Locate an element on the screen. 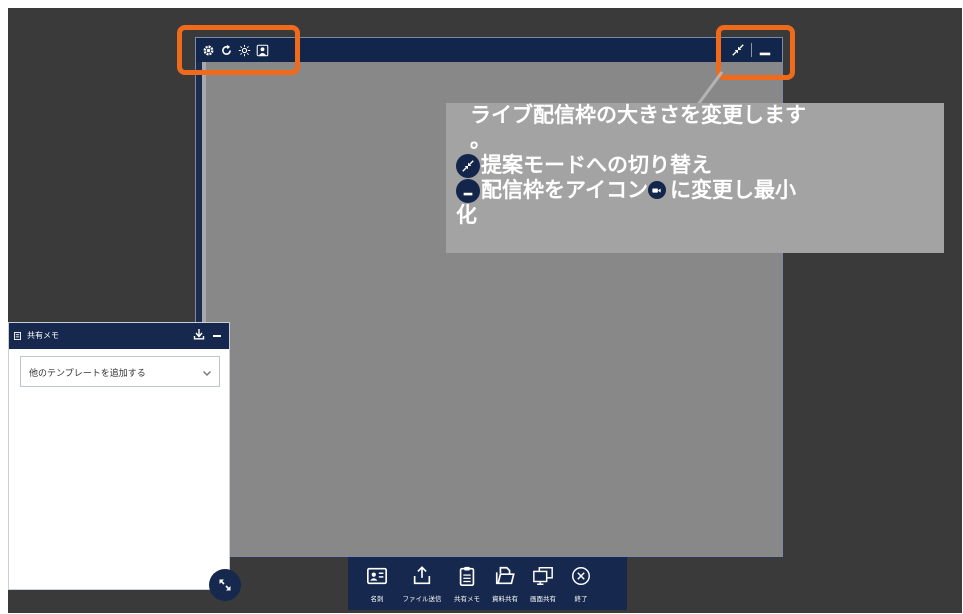 This screenshot has width=963, height=614. toolbar-file-upload-button: ファイル送信 is located at coordinates (422, 583).